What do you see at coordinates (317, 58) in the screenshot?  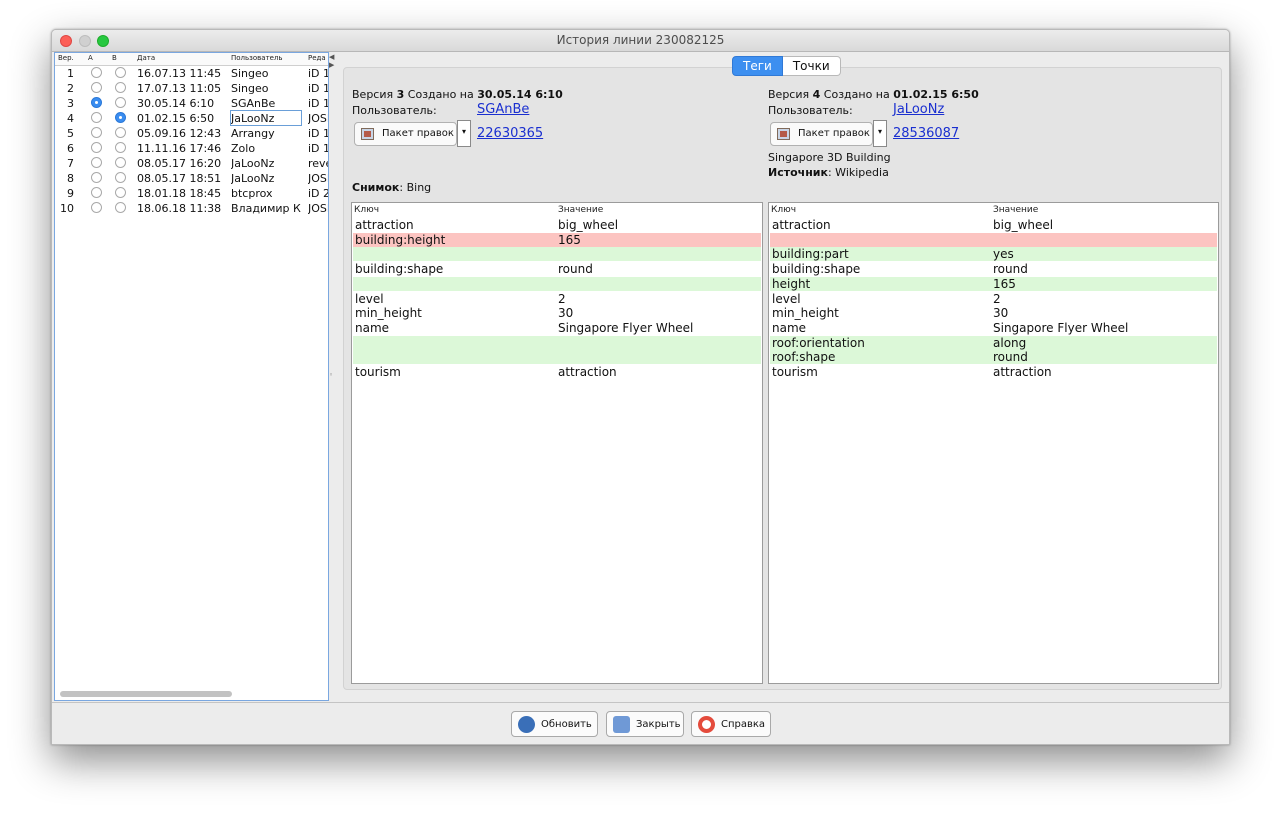 I see `col-header-editor: Реда` at bounding box center [317, 58].